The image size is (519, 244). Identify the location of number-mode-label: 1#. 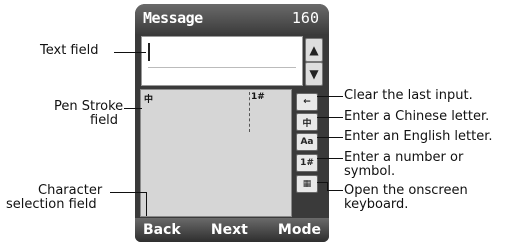
(307, 163).